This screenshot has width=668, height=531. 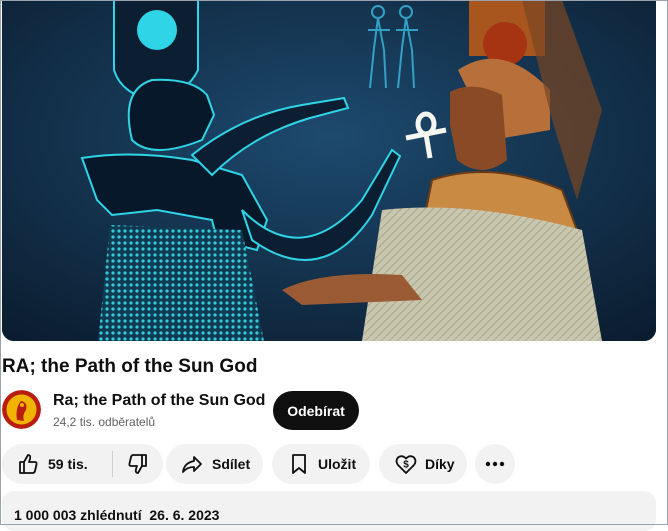 I want to click on description-meta: 1 000 003 zhlédnutí 26. 6. 2023, so click(x=116, y=515).